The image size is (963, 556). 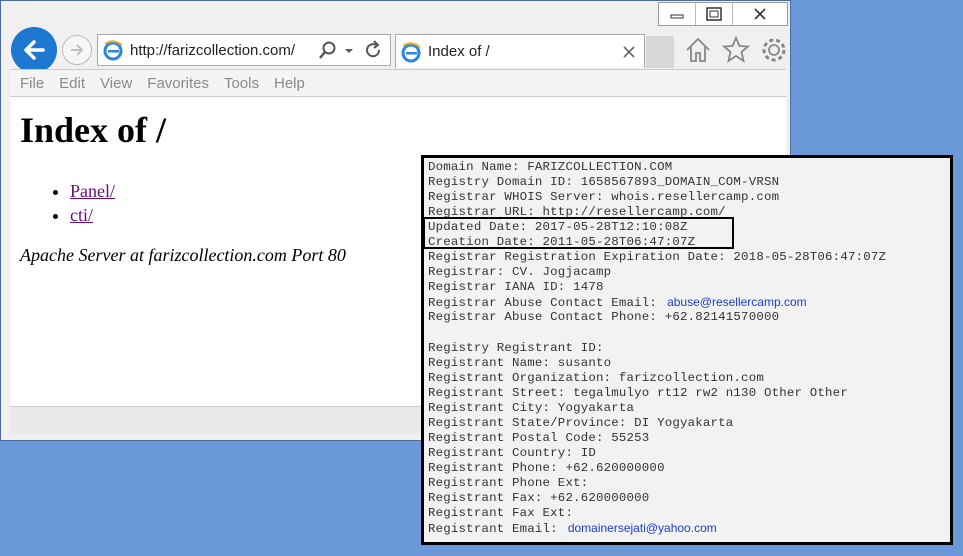 I want to click on close-icon, so click(x=760, y=14).